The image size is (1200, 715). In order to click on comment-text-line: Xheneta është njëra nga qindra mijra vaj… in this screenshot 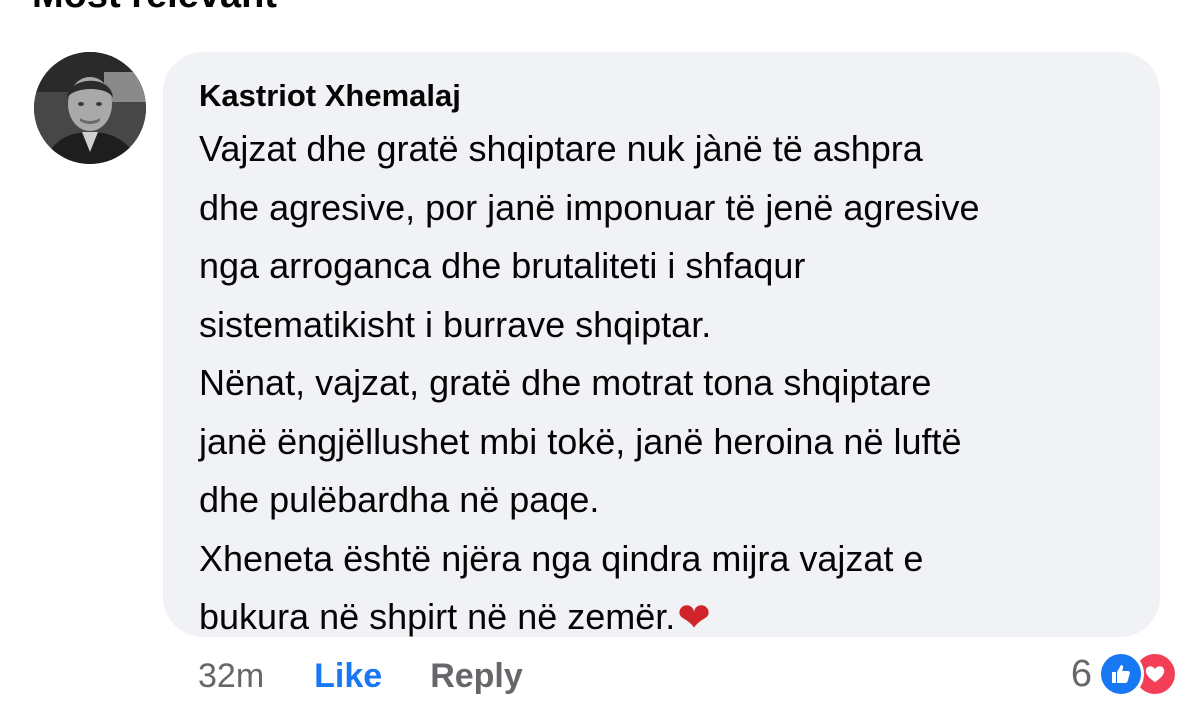, I will do `click(561, 558)`.